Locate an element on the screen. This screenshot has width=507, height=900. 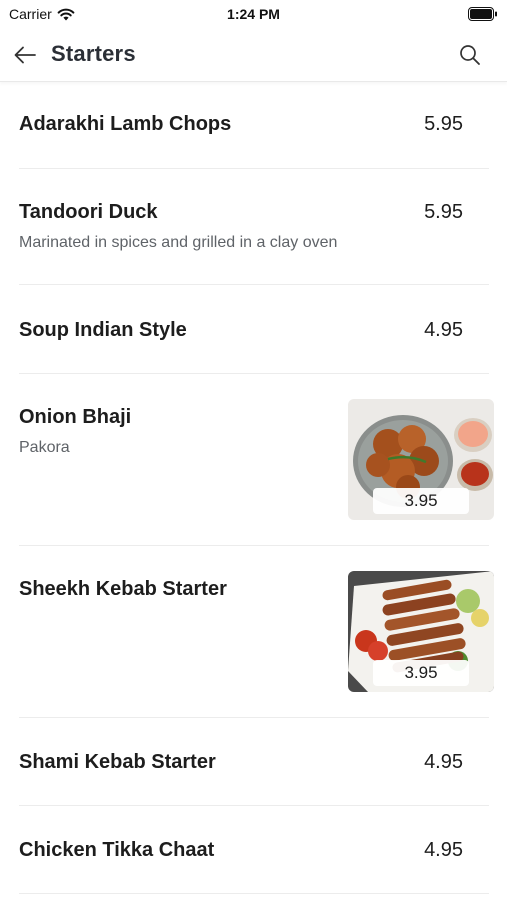
item-name: Soup Indian Style is located at coordinates (103, 330).